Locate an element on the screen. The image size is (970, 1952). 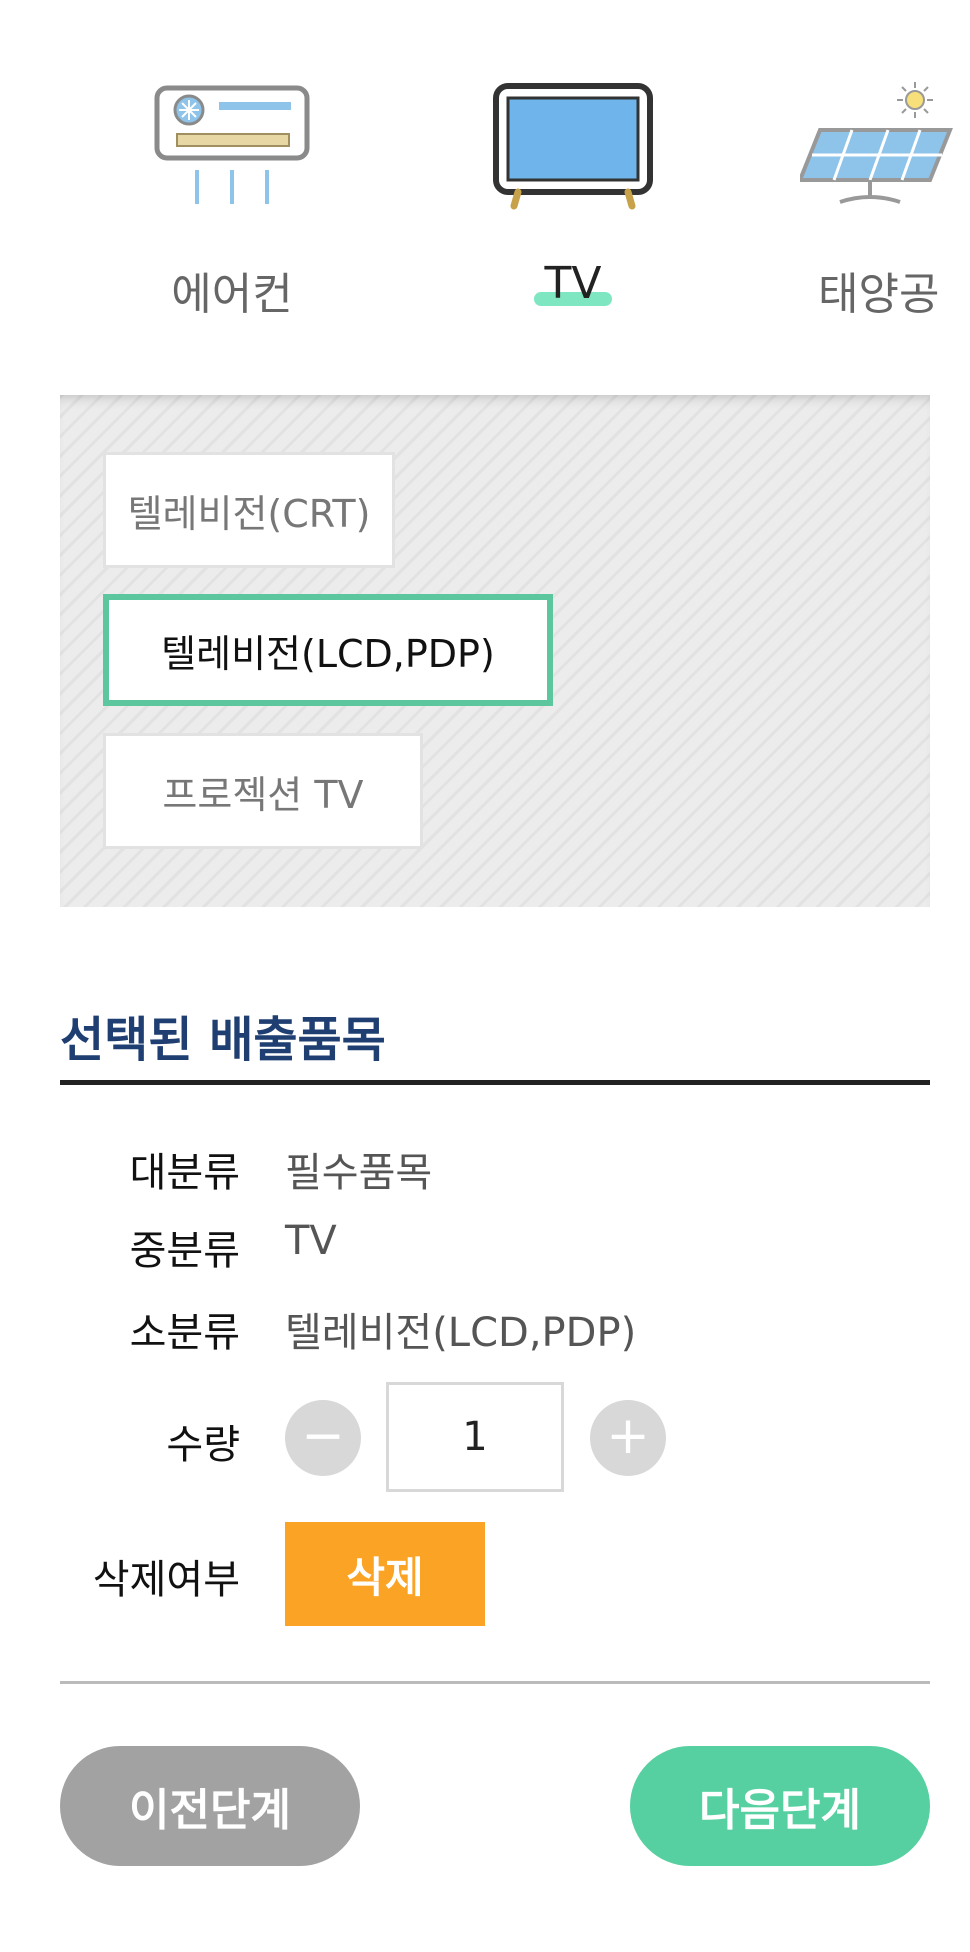
quantity-label: 수량 is located at coordinates (203, 1445).